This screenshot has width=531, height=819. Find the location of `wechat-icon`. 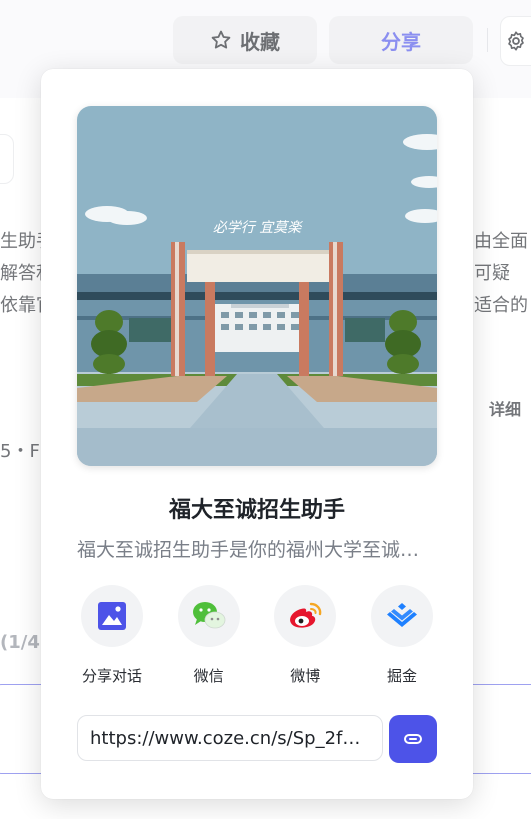

wechat-icon is located at coordinates (209, 615).